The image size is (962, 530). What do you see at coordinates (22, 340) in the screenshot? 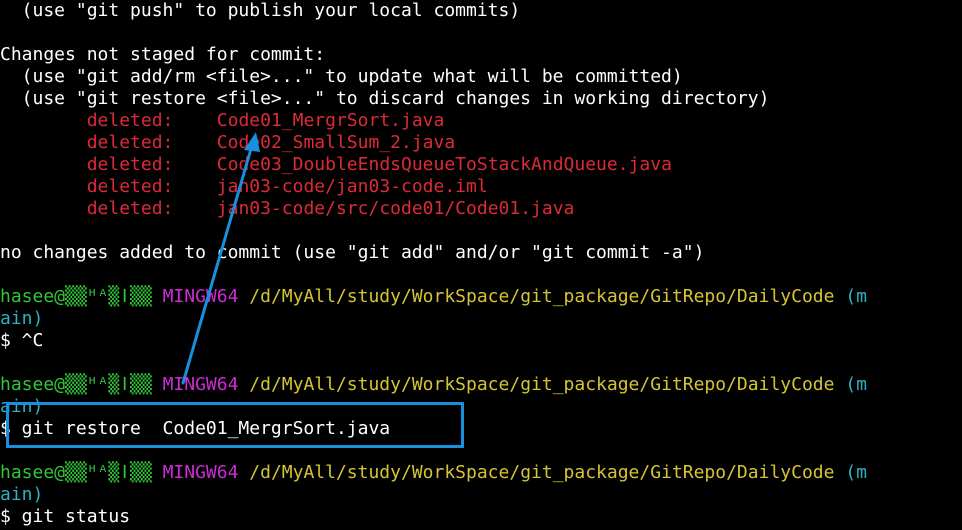
I see `command-line: $ ^C` at bounding box center [22, 340].